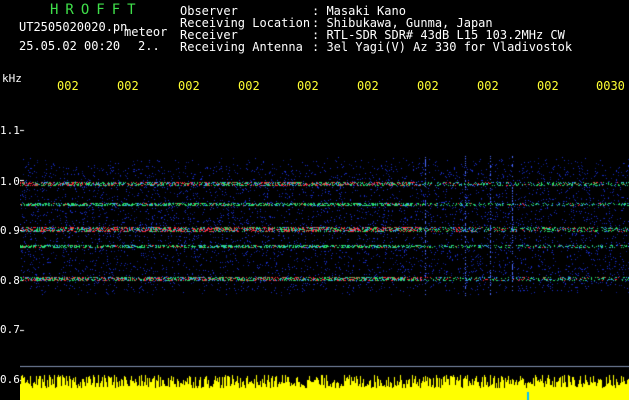  Describe the element at coordinates (610, 86) in the screenshot. I see `time-tick-10: 0030` at that location.